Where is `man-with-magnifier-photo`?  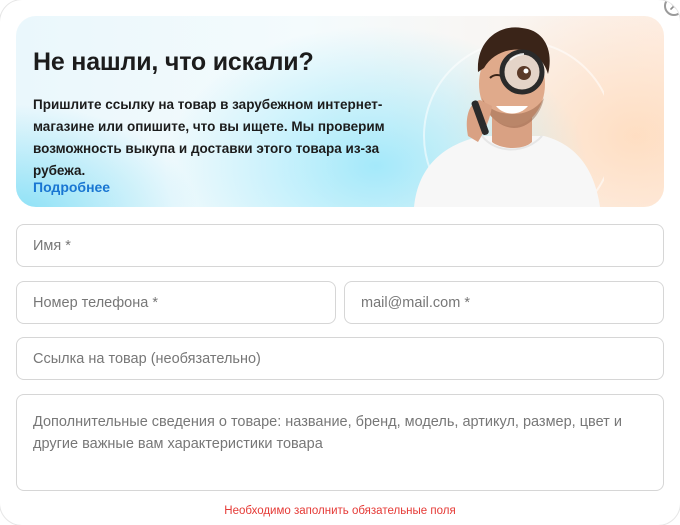
man-with-magnifier-photo is located at coordinates (504, 111).